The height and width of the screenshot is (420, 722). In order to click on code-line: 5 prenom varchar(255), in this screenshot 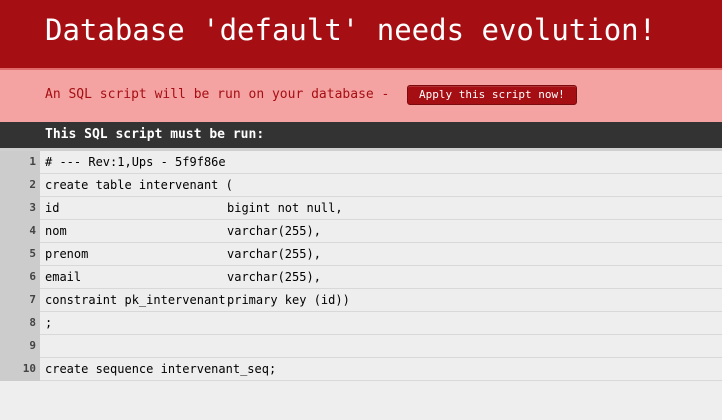, I will do `click(361, 254)`.